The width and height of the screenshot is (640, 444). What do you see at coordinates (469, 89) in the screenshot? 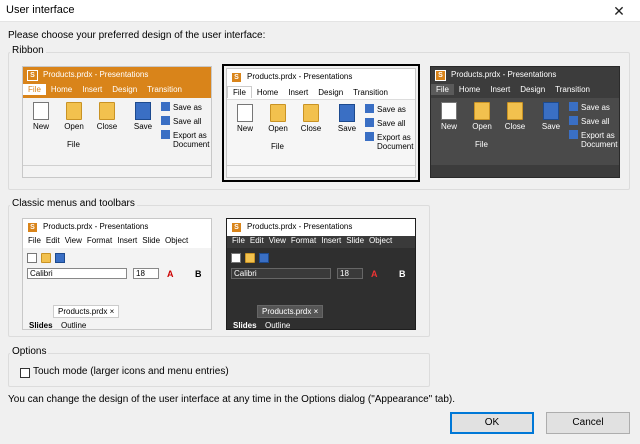
I see `tab-home: Home` at bounding box center [469, 89].